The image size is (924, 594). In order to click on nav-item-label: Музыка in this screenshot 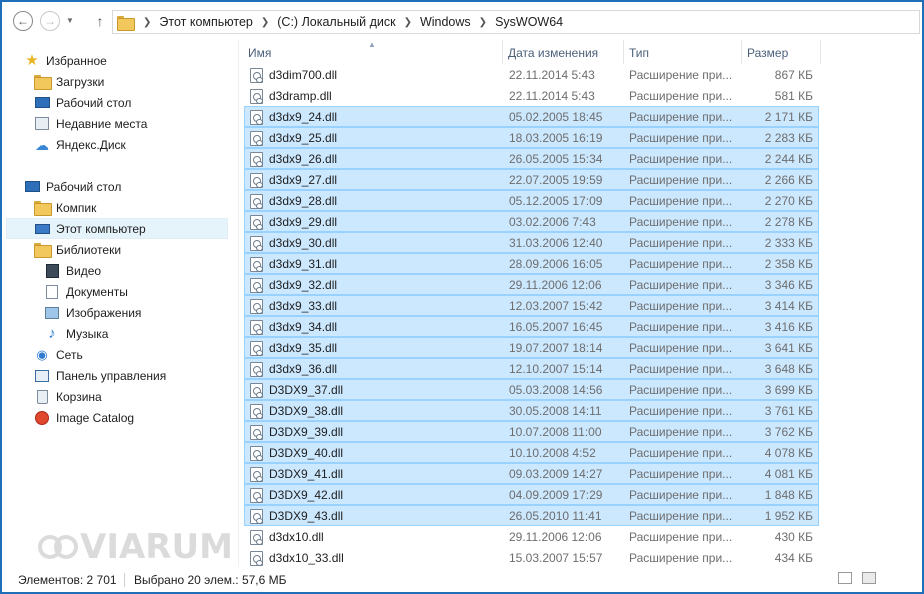, I will do `click(87, 333)`.